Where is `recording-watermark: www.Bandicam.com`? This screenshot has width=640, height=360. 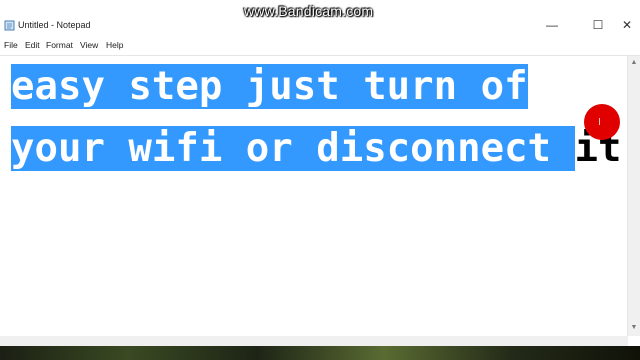
recording-watermark: www.Bandicam.com is located at coordinates (309, 11).